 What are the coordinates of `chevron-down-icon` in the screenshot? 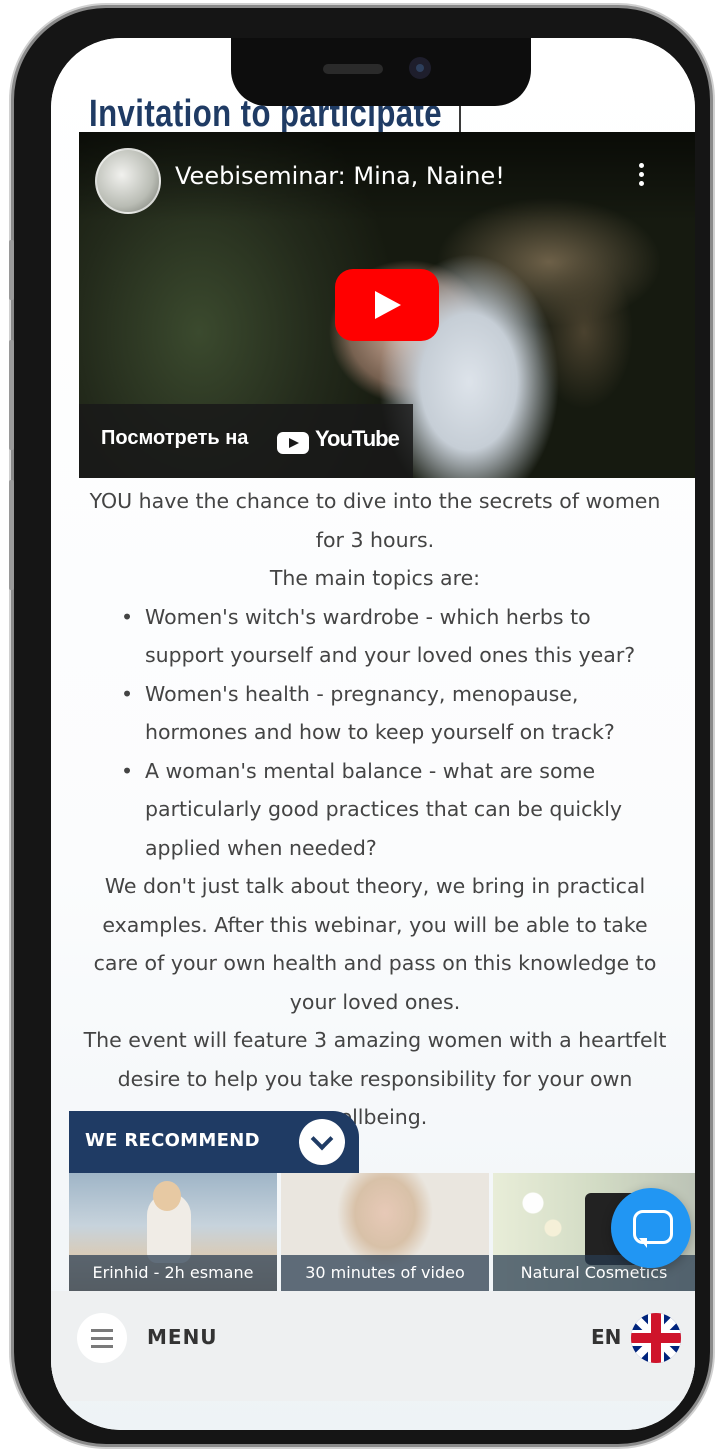 It's located at (322, 1142).